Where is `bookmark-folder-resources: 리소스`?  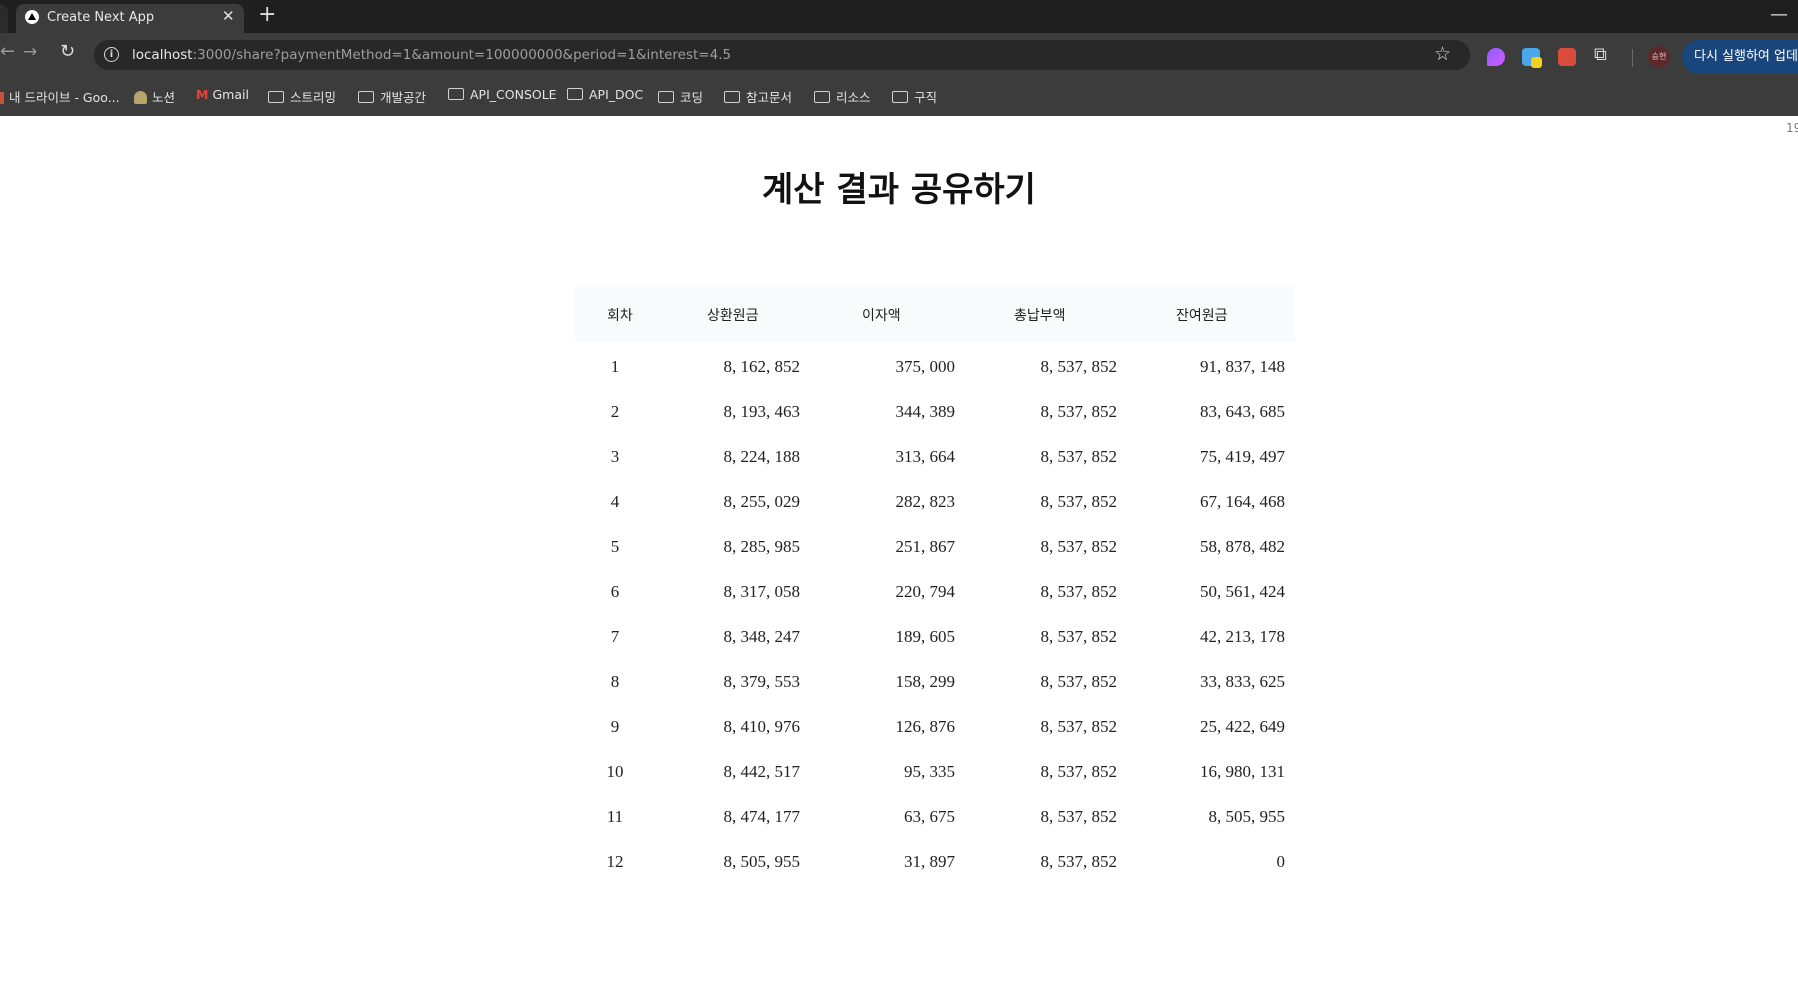 bookmark-folder-resources: 리소스 is located at coordinates (842, 96).